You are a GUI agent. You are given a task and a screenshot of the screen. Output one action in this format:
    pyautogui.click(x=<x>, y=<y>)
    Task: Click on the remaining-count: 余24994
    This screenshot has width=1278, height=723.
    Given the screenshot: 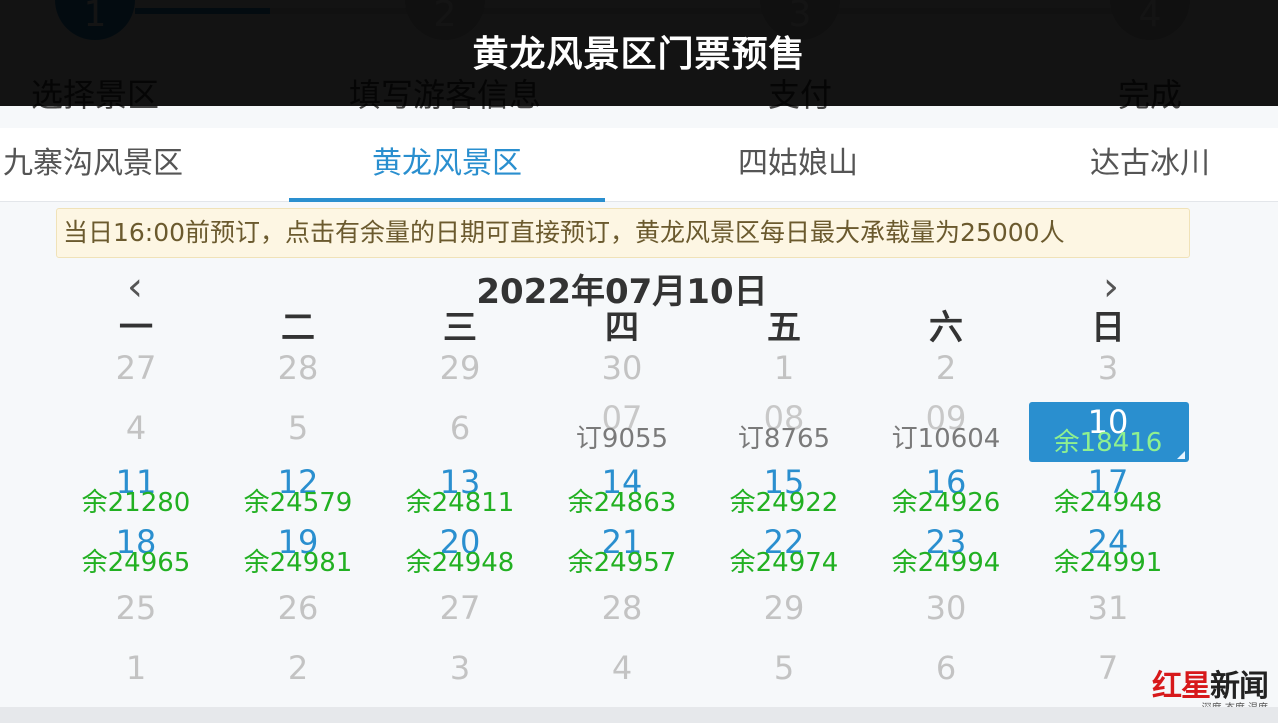 What is the action you would take?
    pyautogui.click(x=946, y=563)
    